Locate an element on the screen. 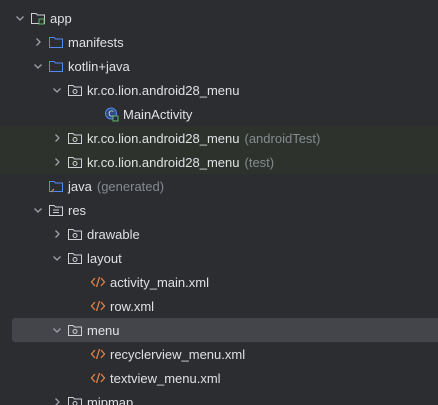  tree-item-label: textview_menu.xml is located at coordinates (165, 378).